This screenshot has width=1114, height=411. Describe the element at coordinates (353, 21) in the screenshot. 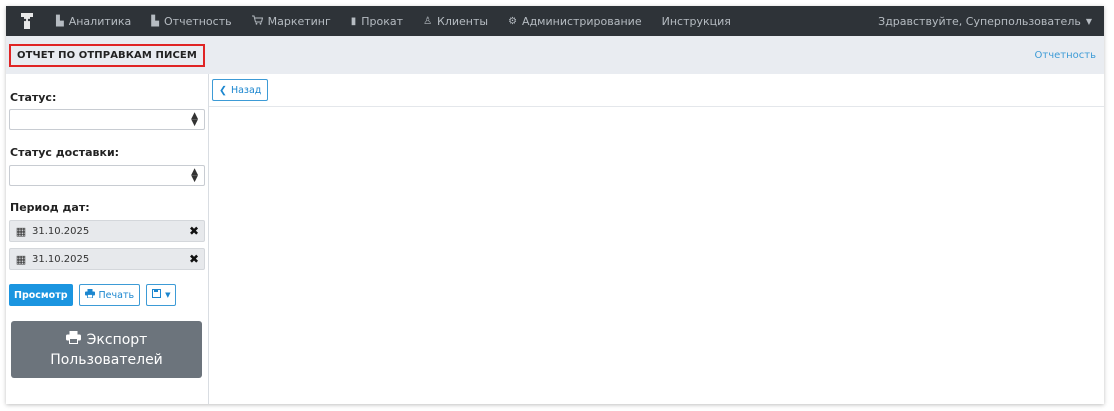

I see `book-icon: ▮` at that location.